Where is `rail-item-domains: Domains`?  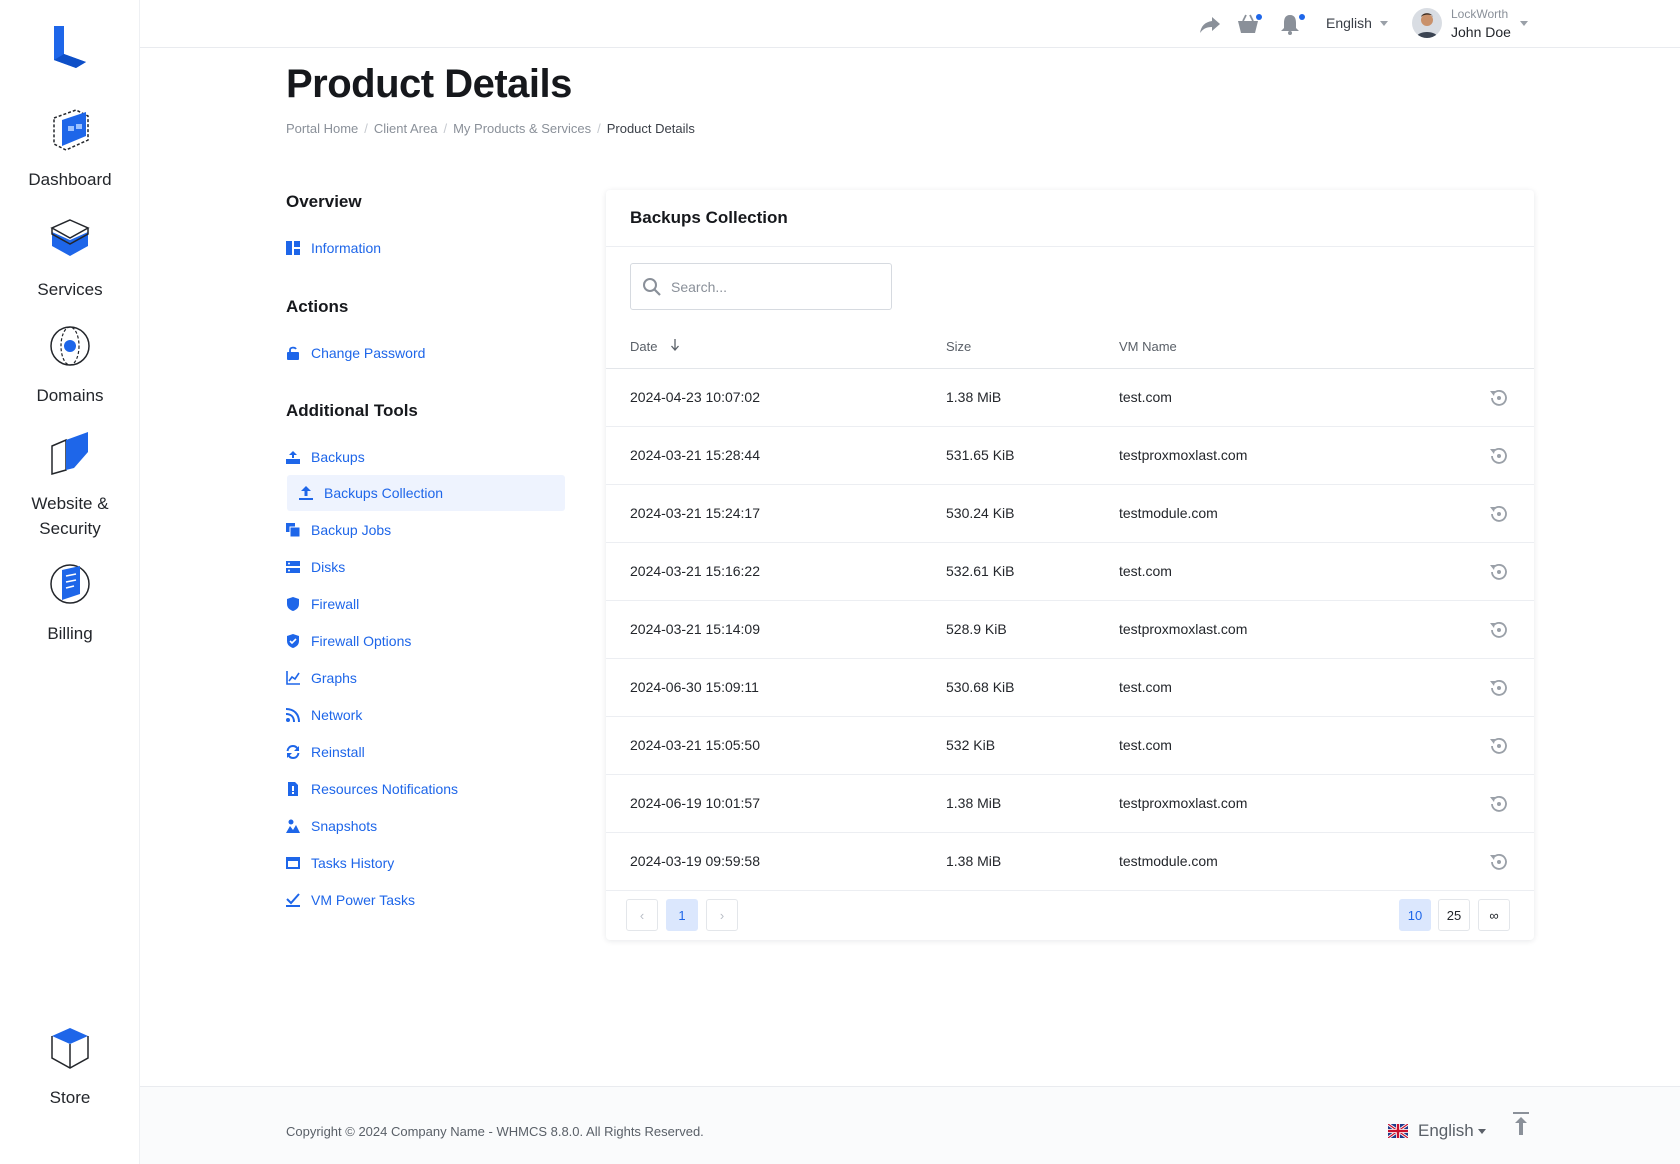
rail-item-domains: Domains is located at coordinates (70, 365).